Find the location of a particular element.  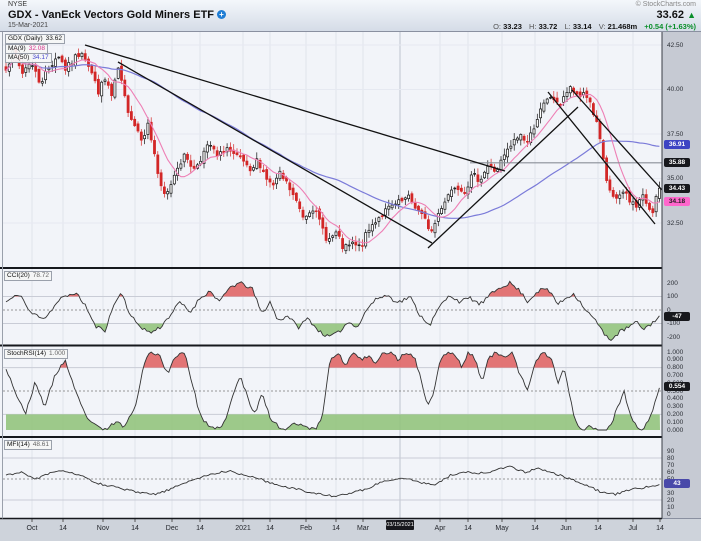

y-axis-tick: 0.100 is located at coordinates (675, 422).